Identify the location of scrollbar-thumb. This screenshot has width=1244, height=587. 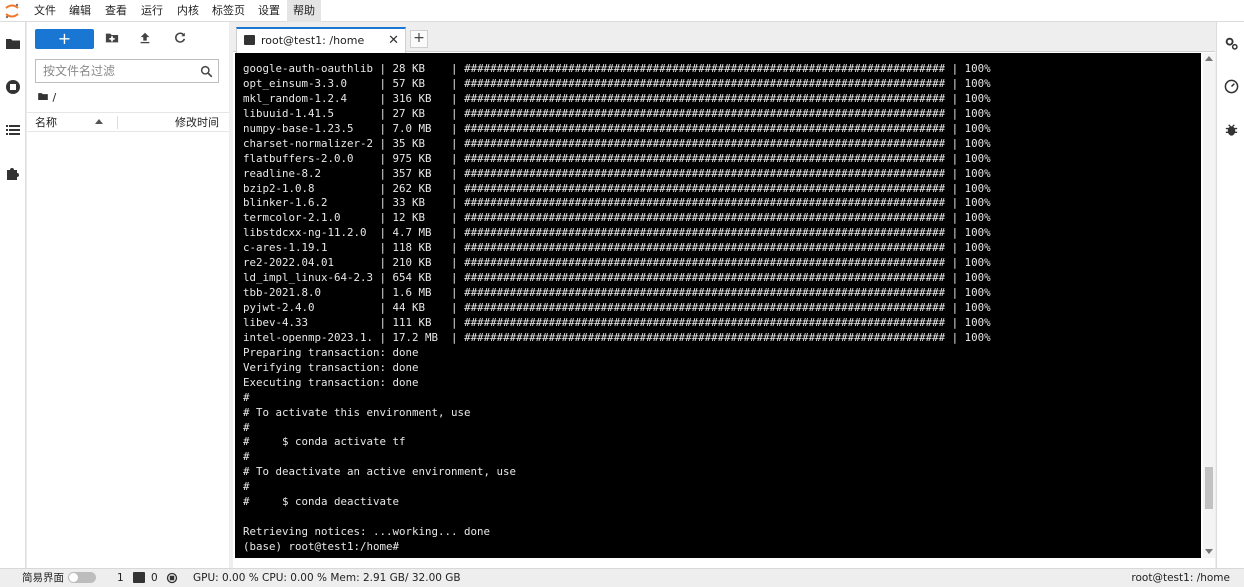
(1209, 488).